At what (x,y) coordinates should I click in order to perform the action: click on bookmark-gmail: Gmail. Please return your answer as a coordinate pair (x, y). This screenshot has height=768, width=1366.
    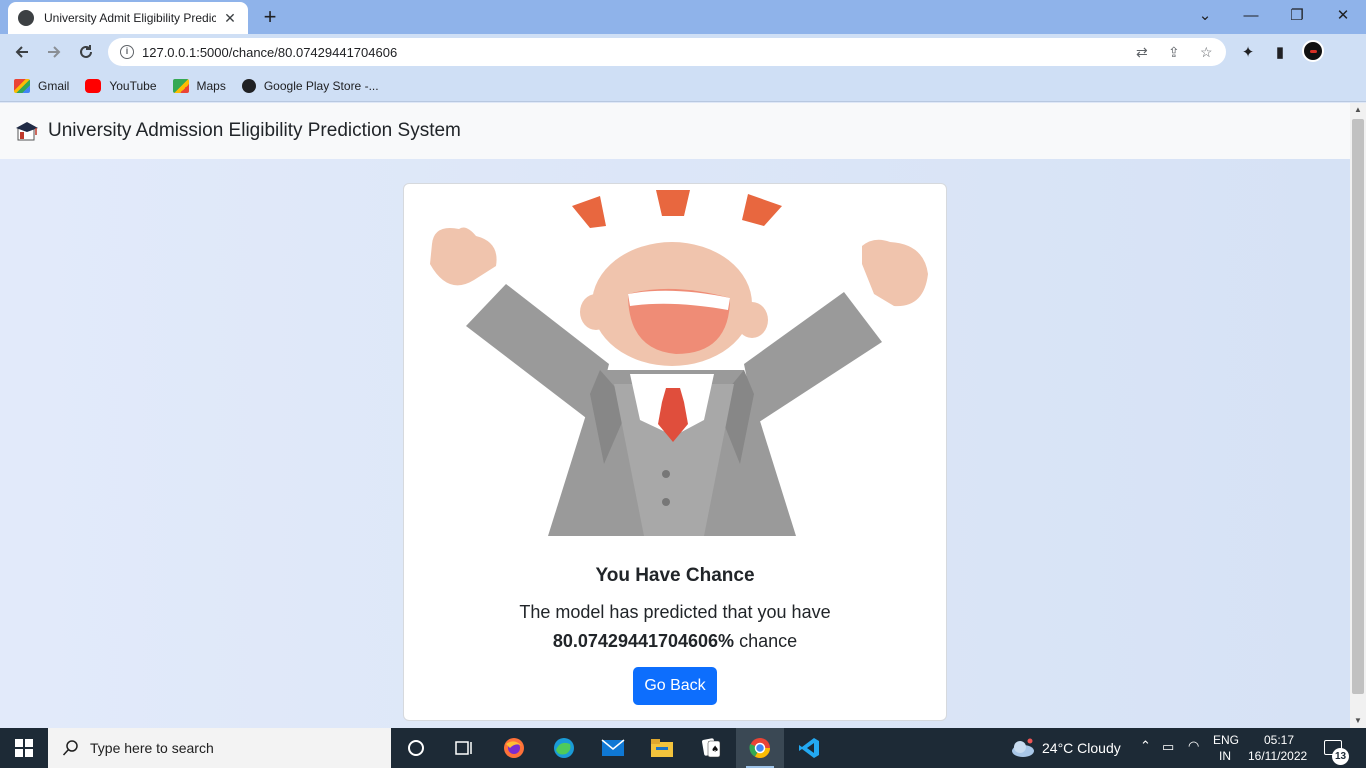
    Looking at the image, I should click on (42, 85).